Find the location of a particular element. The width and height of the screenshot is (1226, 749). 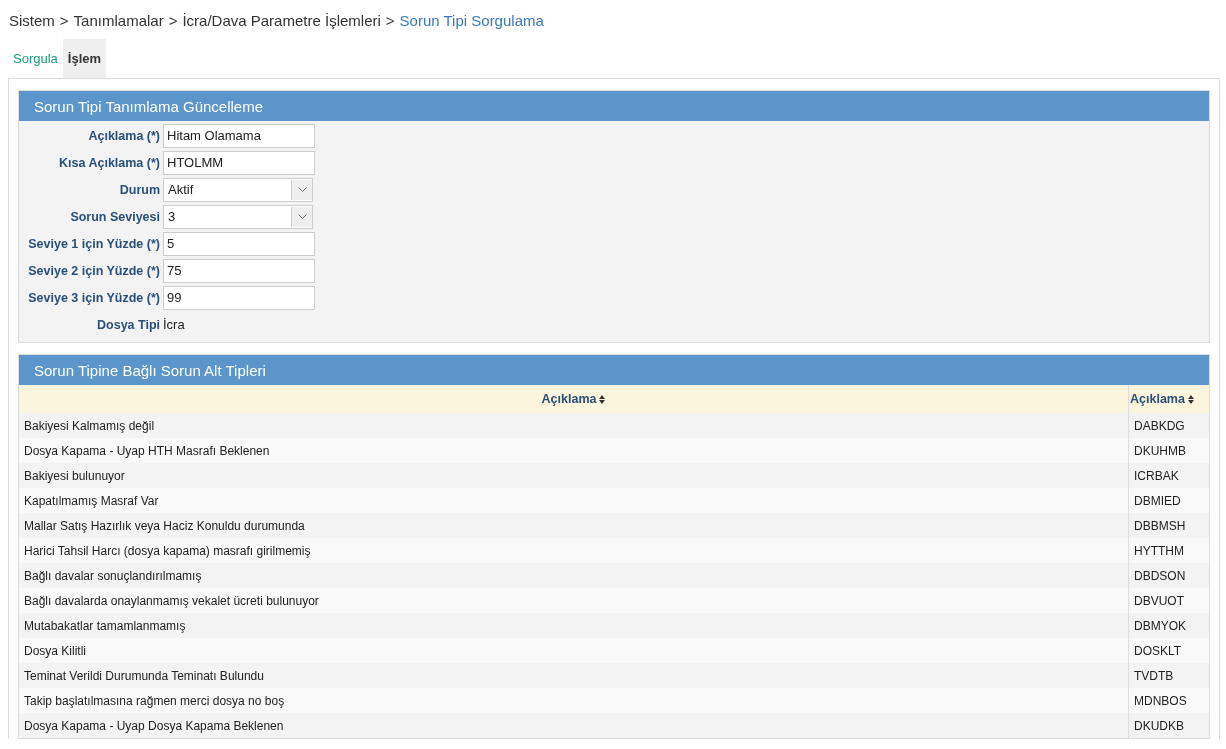

section-title: Sorun Tipi Tanımlama Güncelleme is located at coordinates (614, 106).